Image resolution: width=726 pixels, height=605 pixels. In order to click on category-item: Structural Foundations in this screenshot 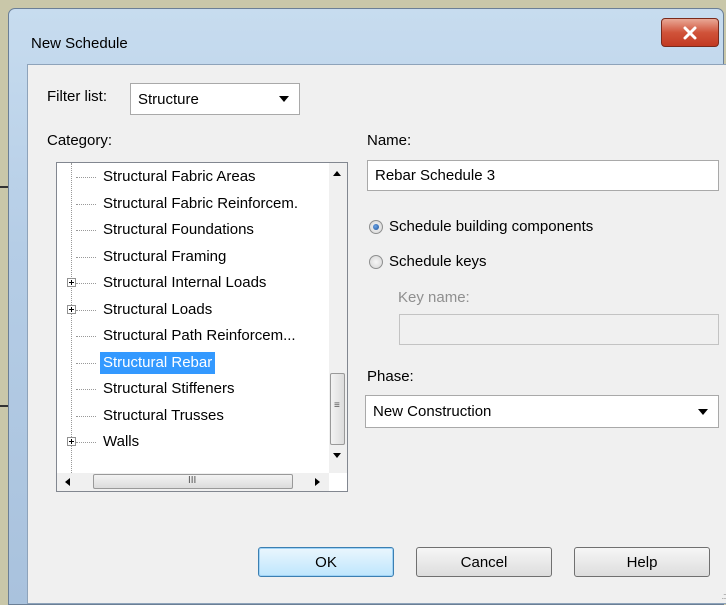, I will do `click(192, 230)`.